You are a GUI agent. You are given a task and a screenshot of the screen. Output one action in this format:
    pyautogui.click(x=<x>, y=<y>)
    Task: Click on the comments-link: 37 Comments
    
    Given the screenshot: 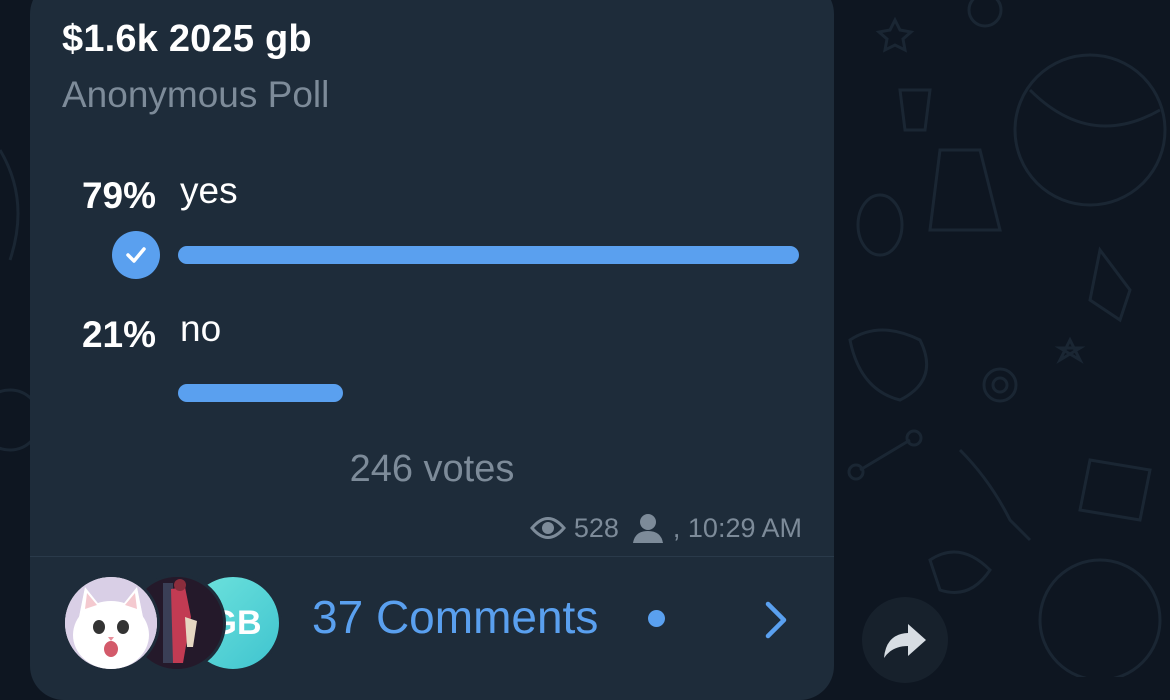 What is the action you would take?
    pyautogui.click(x=455, y=617)
    